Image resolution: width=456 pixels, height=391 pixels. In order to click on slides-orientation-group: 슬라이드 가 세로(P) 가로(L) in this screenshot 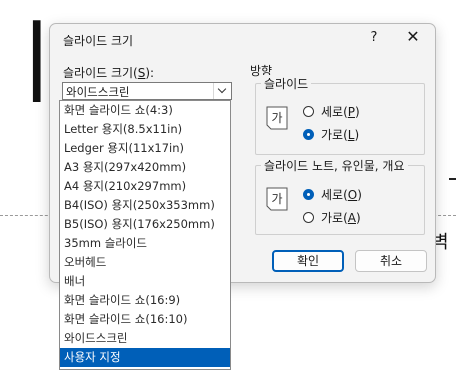, I will do `click(340, 115)`.